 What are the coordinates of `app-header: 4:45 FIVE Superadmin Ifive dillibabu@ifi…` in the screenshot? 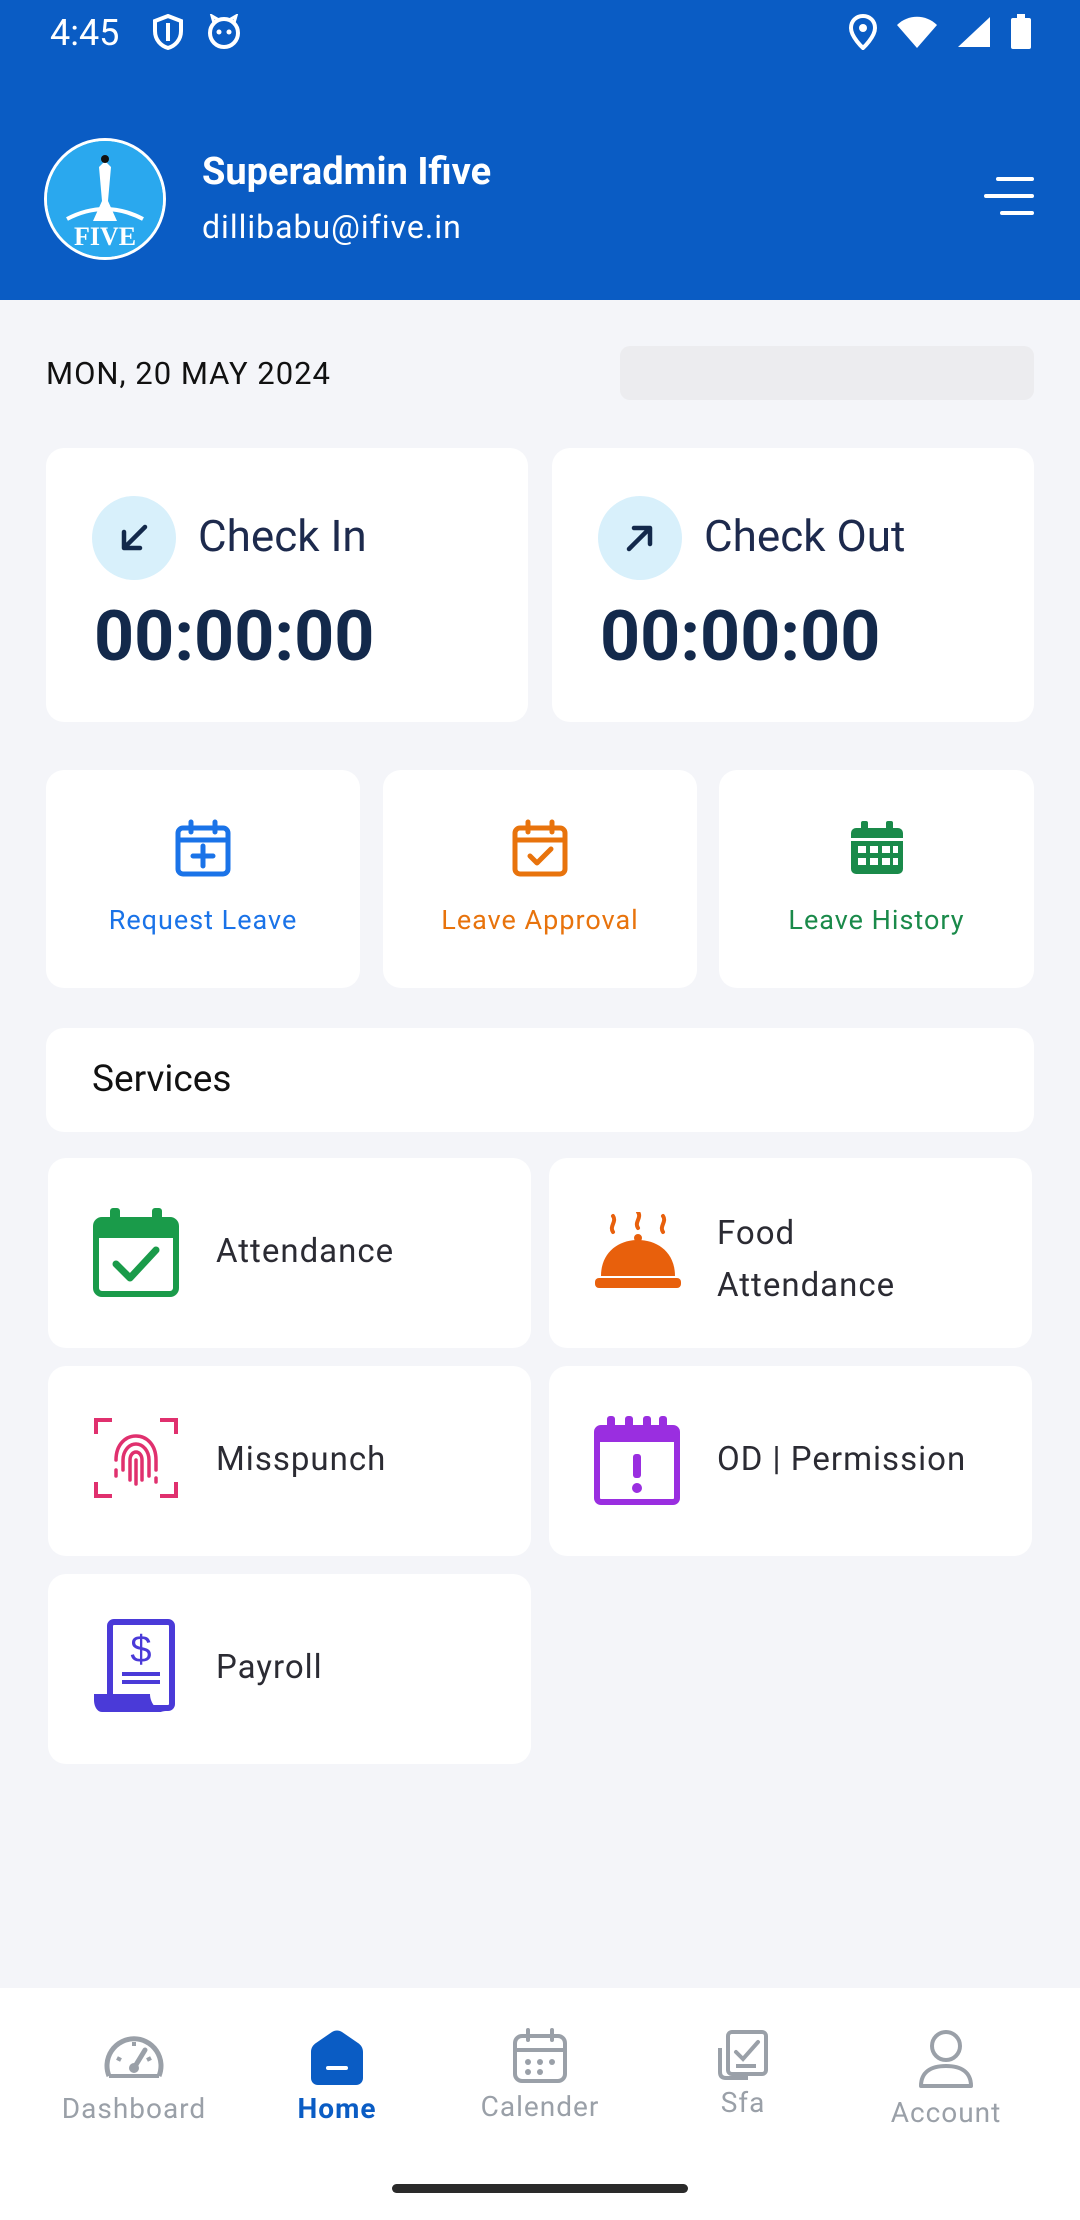 It's located at (540, 150).